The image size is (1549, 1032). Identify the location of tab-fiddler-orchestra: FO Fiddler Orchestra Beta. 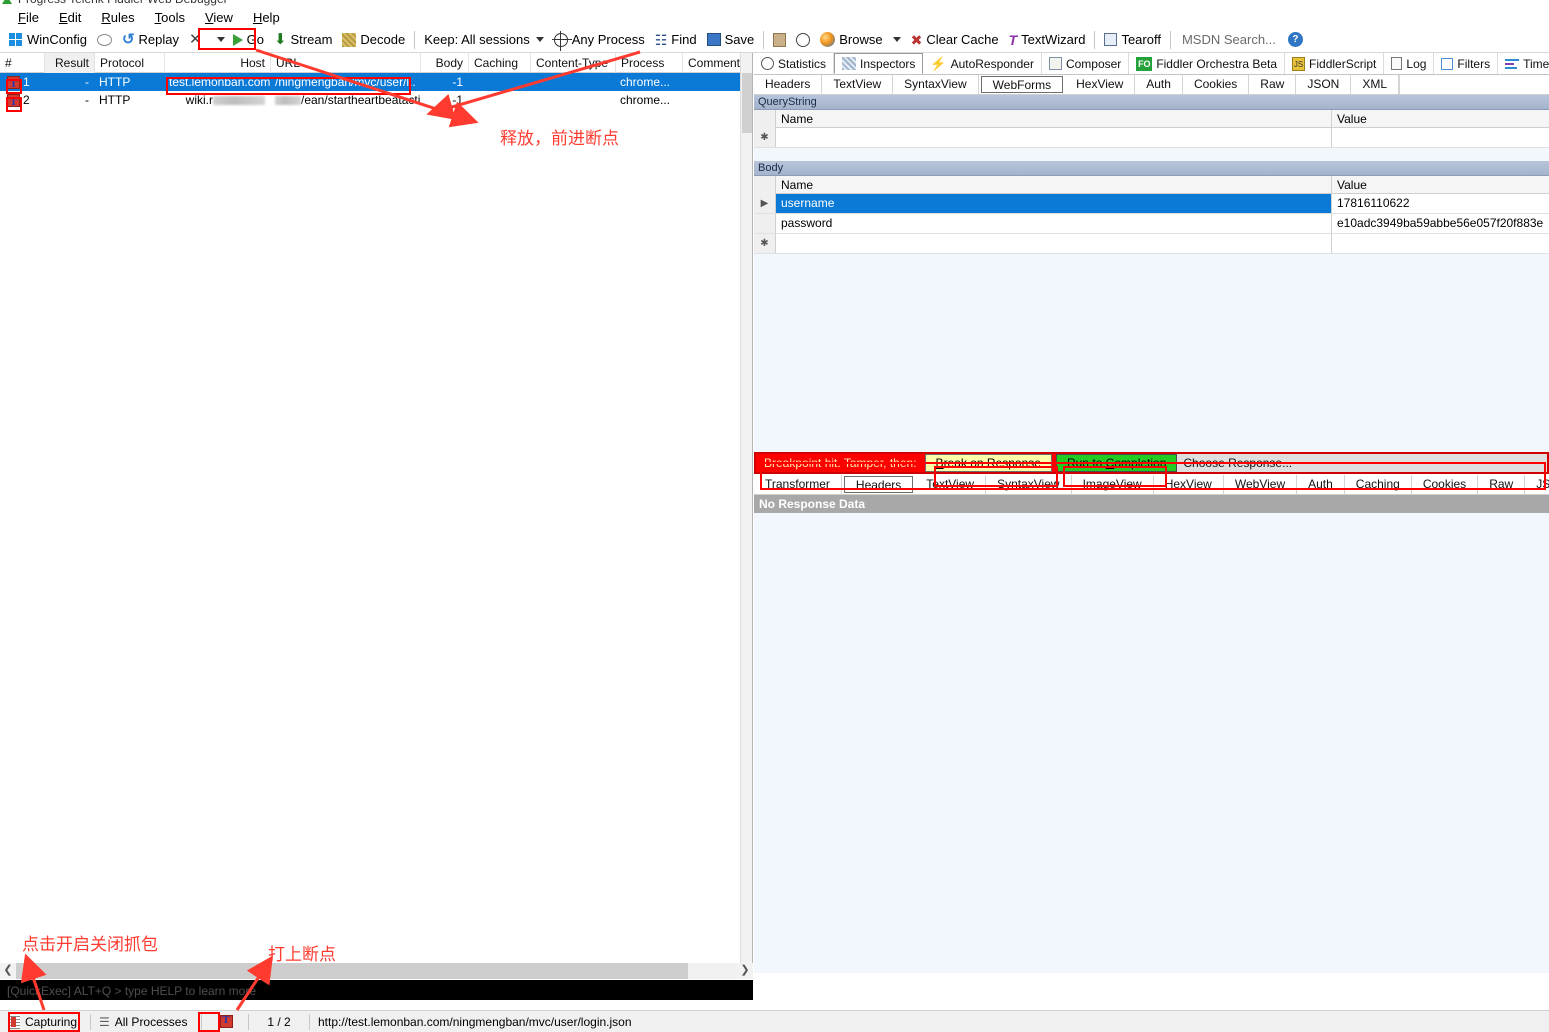
(1207, 63).